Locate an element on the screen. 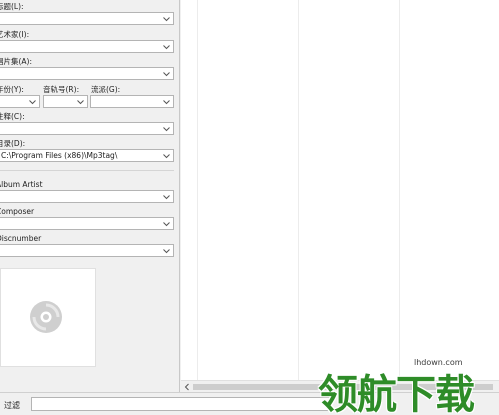  title-combo is located at coordinates (87, 18).